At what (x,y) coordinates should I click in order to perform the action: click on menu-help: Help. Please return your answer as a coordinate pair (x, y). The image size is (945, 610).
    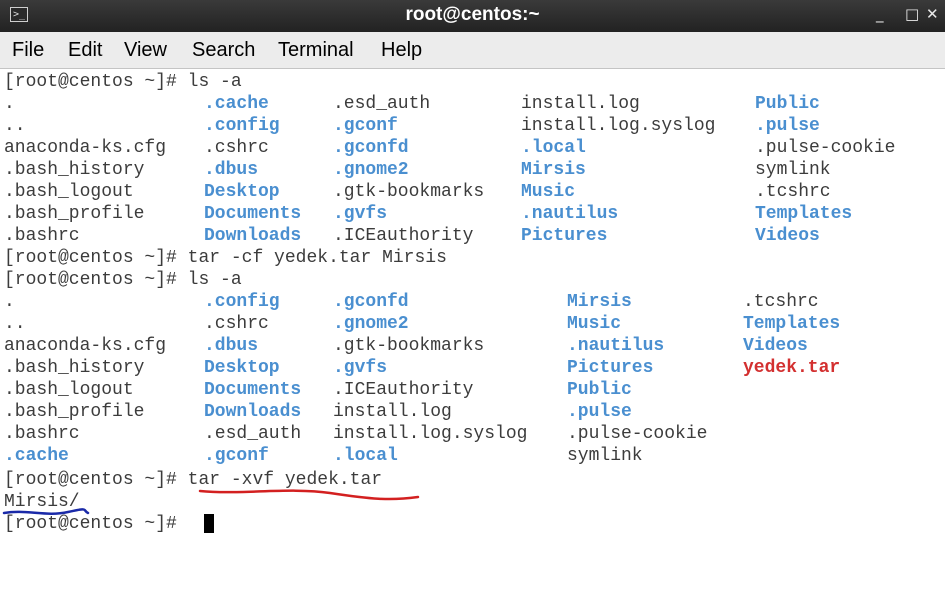
    Looking at the image, I should click on (401, 50).